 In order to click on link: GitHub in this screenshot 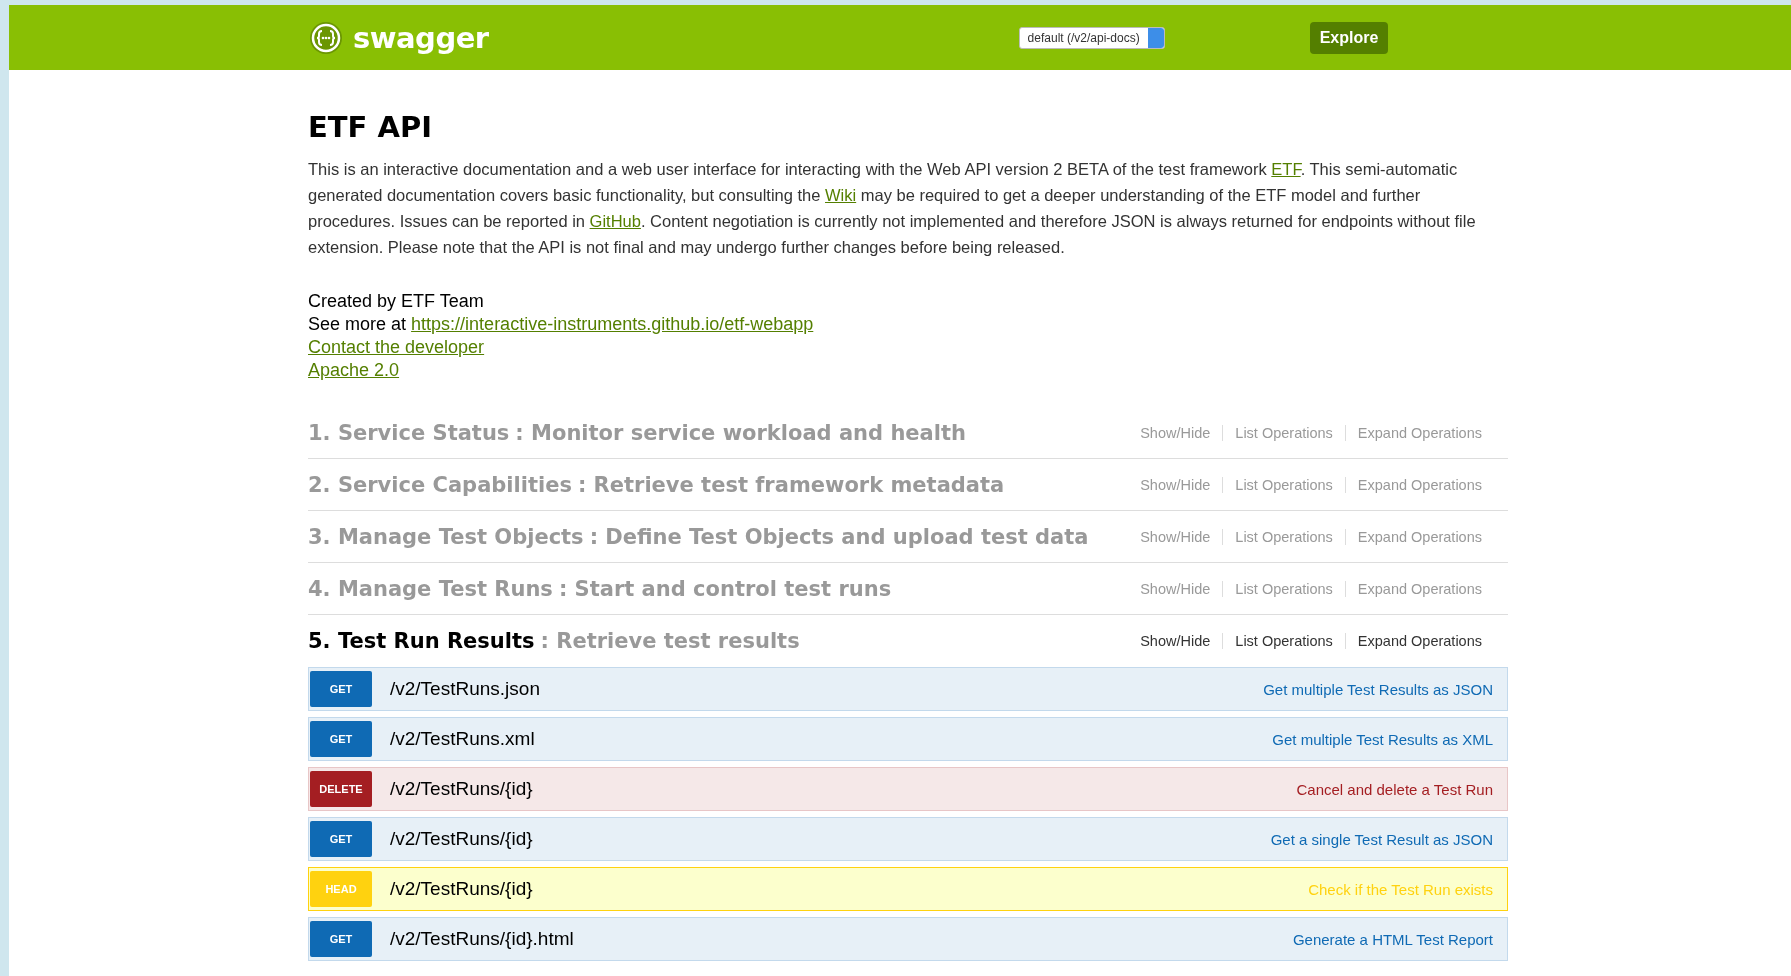, I will do `click(615, 221)`.